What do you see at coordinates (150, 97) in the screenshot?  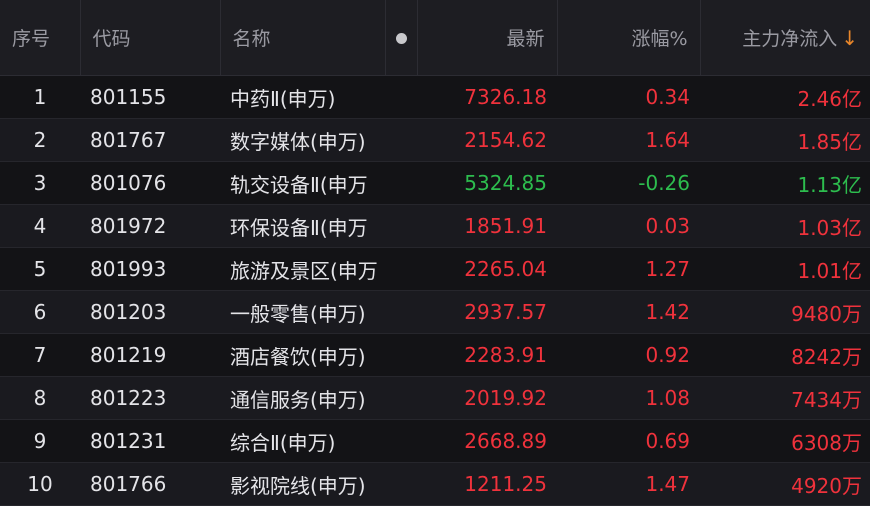 I see `row-code: 801155` at bounding box center [150, 97].